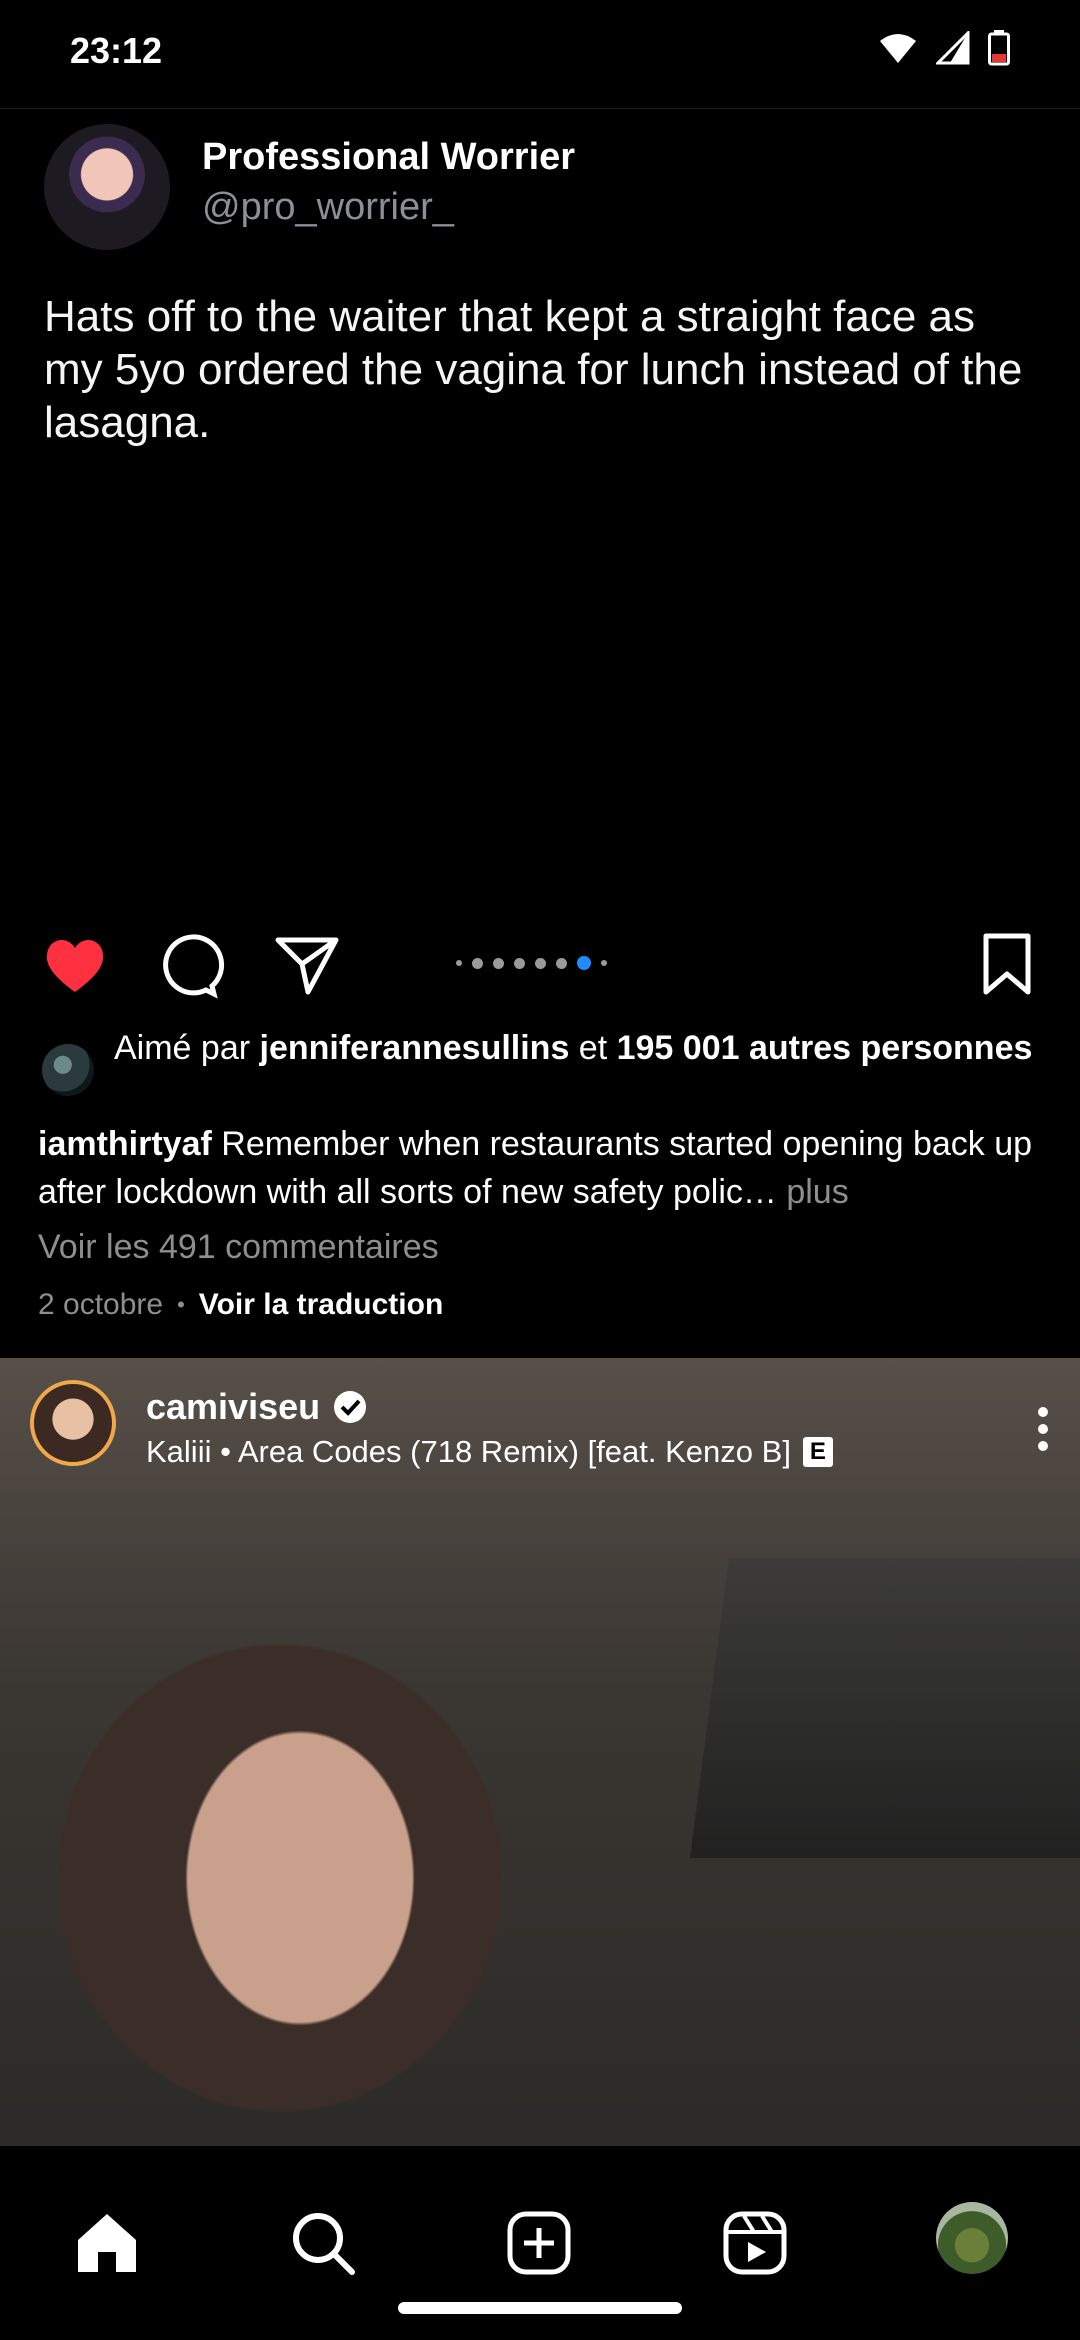 Image resolution: width=1080 pixels, height=2340 pixels. What do you see at coordinates (539, 2243) in the screenshot?
I see `create-icon` at bounding box center [539, 2243].